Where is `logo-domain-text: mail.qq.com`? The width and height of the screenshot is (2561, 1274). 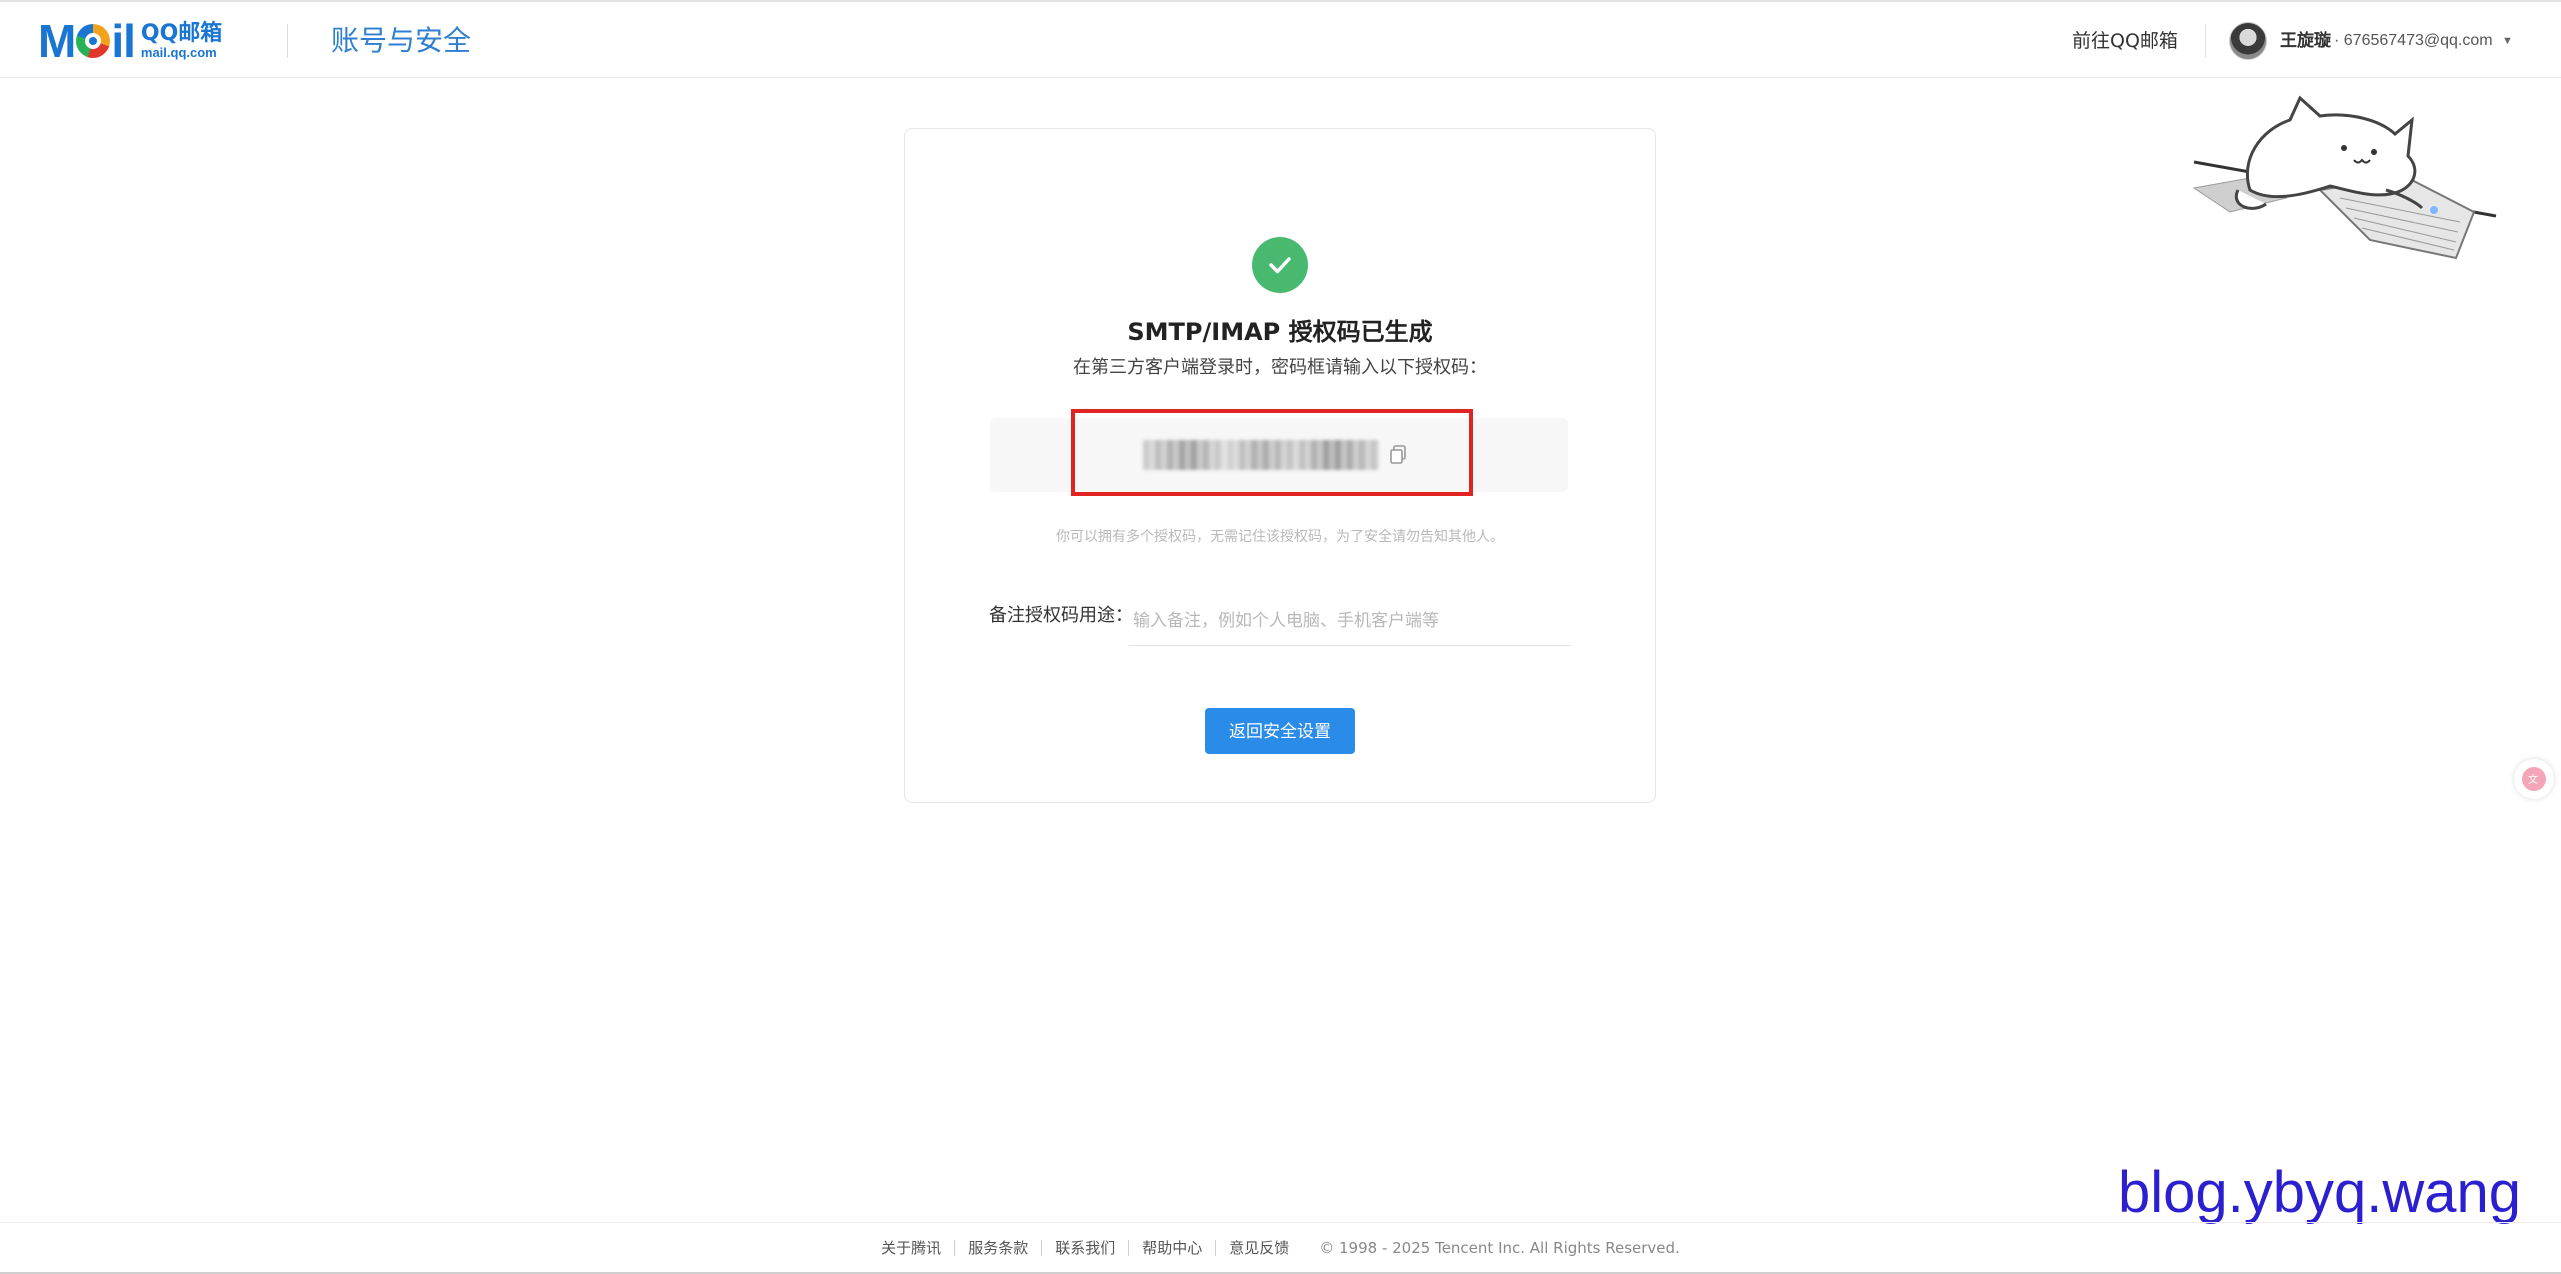 logo-domain-text: mail.qq.com is located at coordinates (178, 52).